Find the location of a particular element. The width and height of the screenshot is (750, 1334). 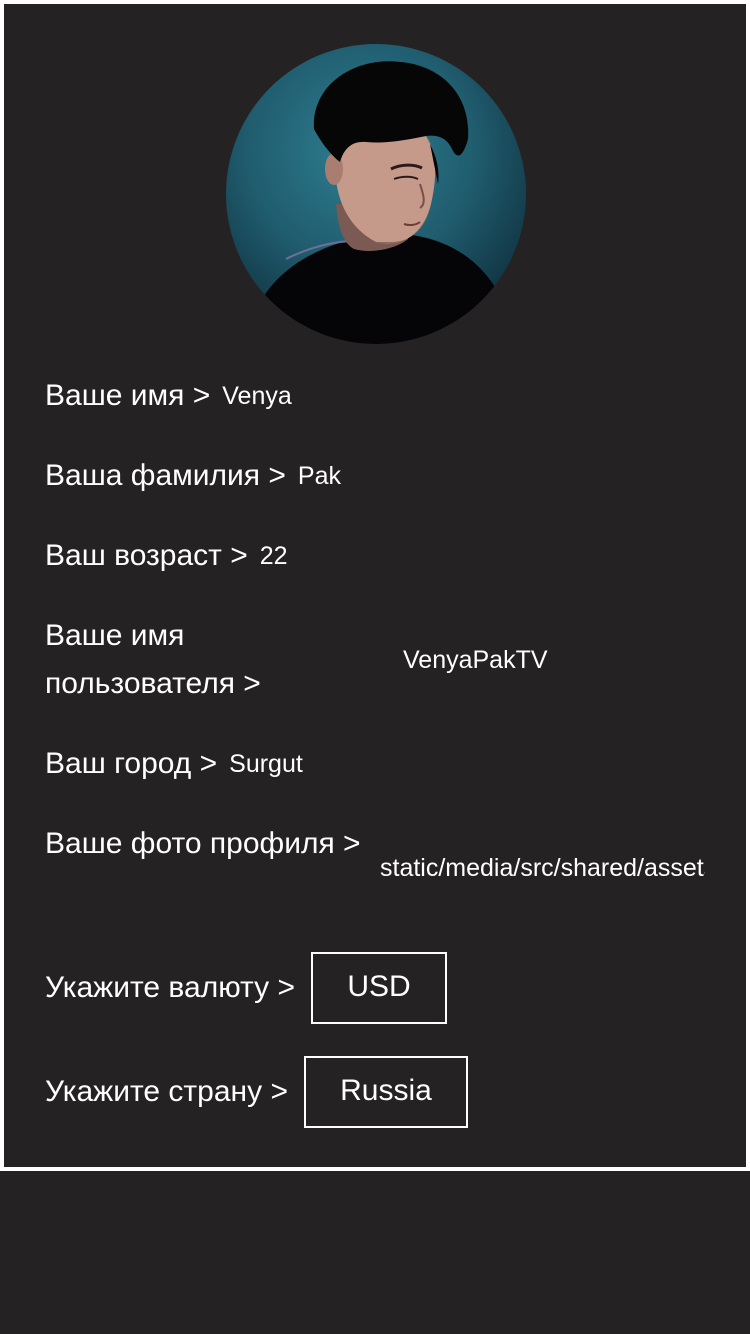

city-label: Ваш город > is located at coordinates (131, 763).